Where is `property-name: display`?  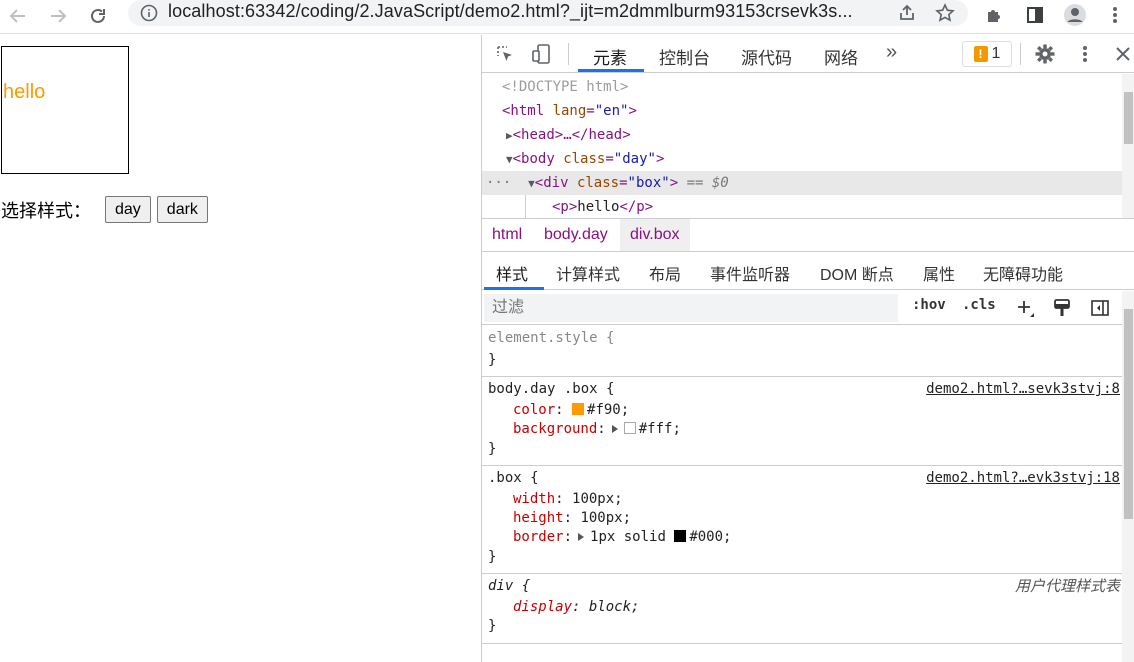 property-name: display is located at coordinates (543, 607).